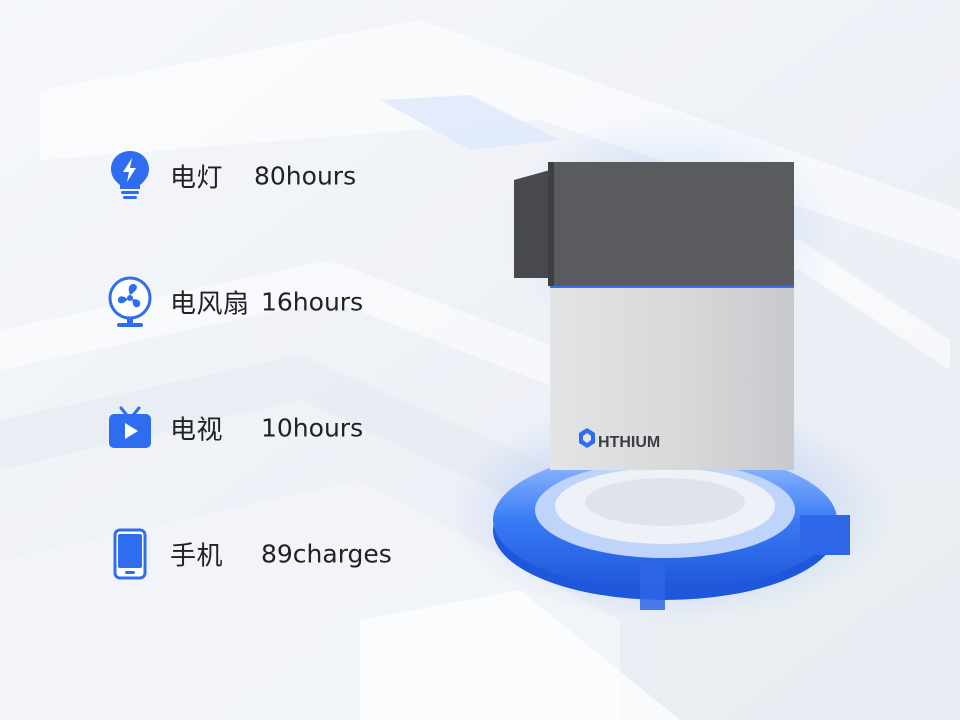 The height and width of the screenshot is (720, 960). Describe the element at coordinates (197, 430) in the screenshot. I see `appliance-label: 电视` at that location.